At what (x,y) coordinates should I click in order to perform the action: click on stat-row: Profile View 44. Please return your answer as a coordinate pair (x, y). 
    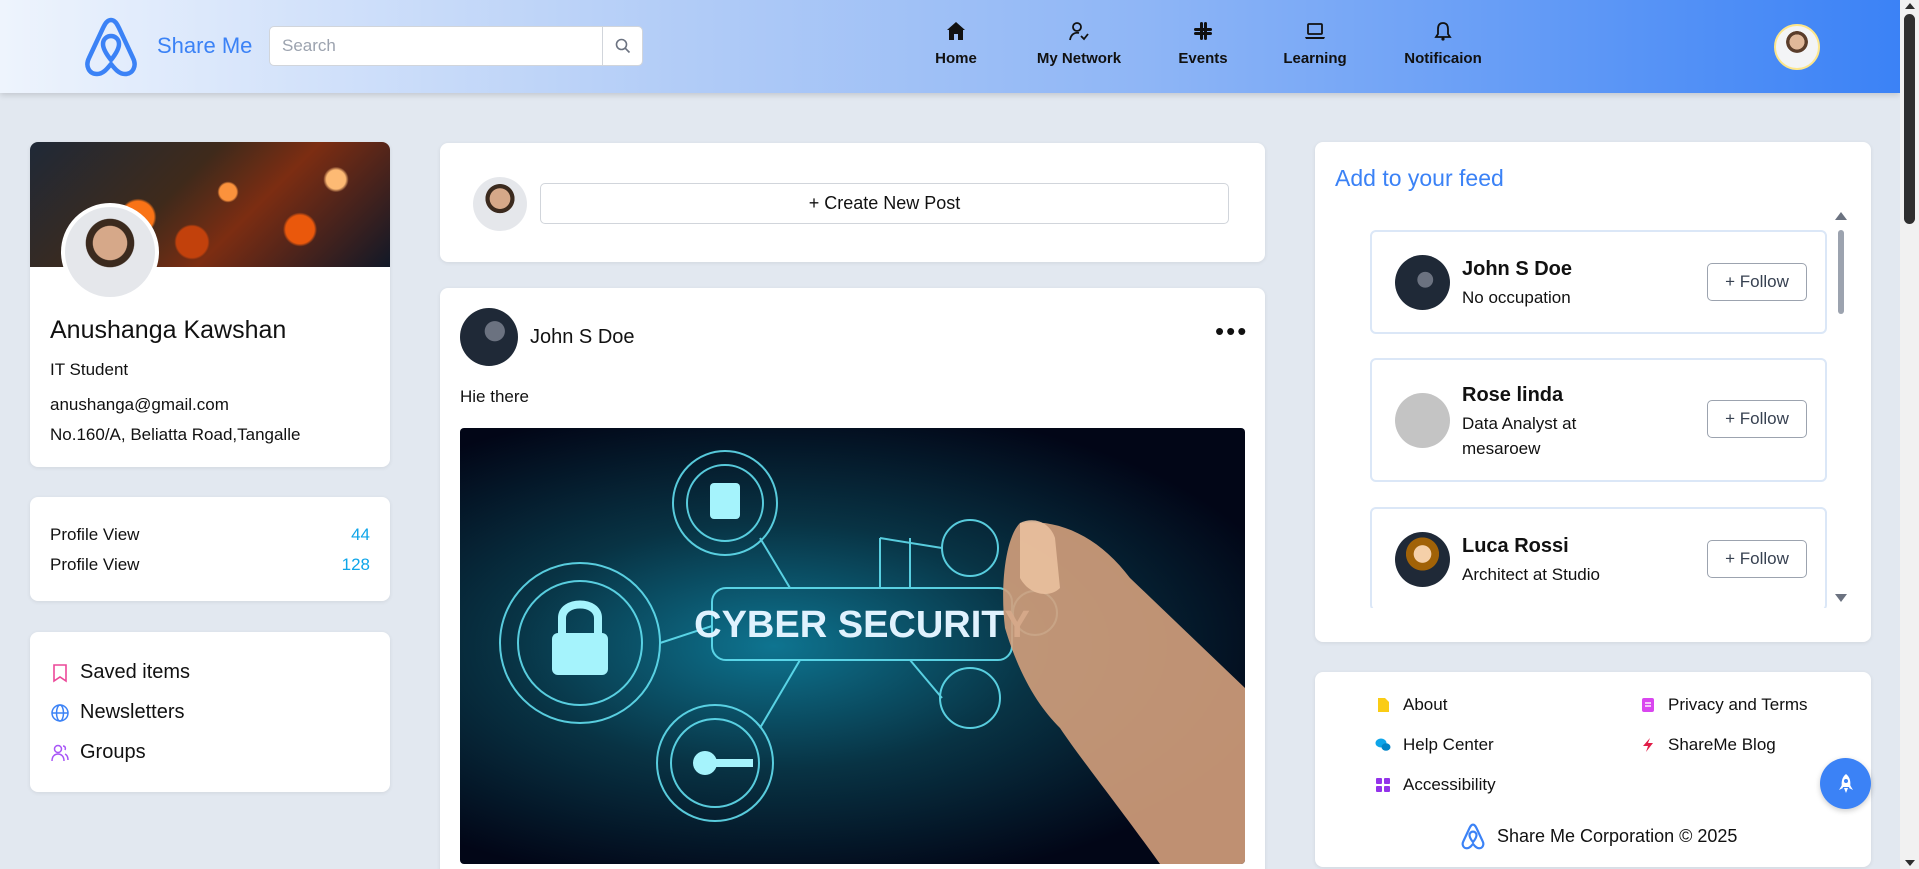
    Looking at the image, I should click on (210, 535).